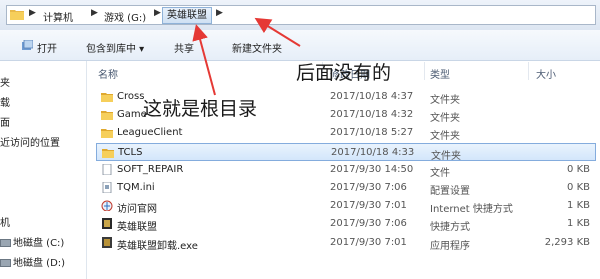 This screenshot has width=600, height=279. I want to click on file-row: SOFT_REPAIR 2017/9/30 14:50 文件 0 KB, so click(346, 170).